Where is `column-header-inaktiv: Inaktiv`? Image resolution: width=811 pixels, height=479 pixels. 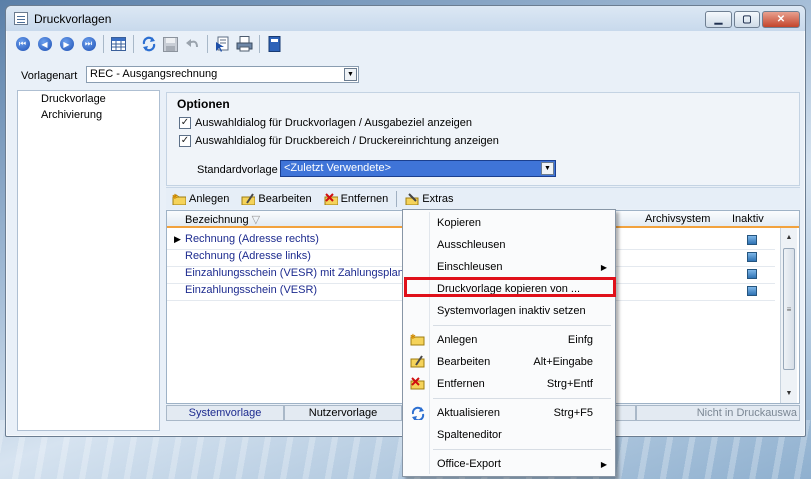 column-header-inaktiv: Inaktiv is located at coordinates (748, 219).